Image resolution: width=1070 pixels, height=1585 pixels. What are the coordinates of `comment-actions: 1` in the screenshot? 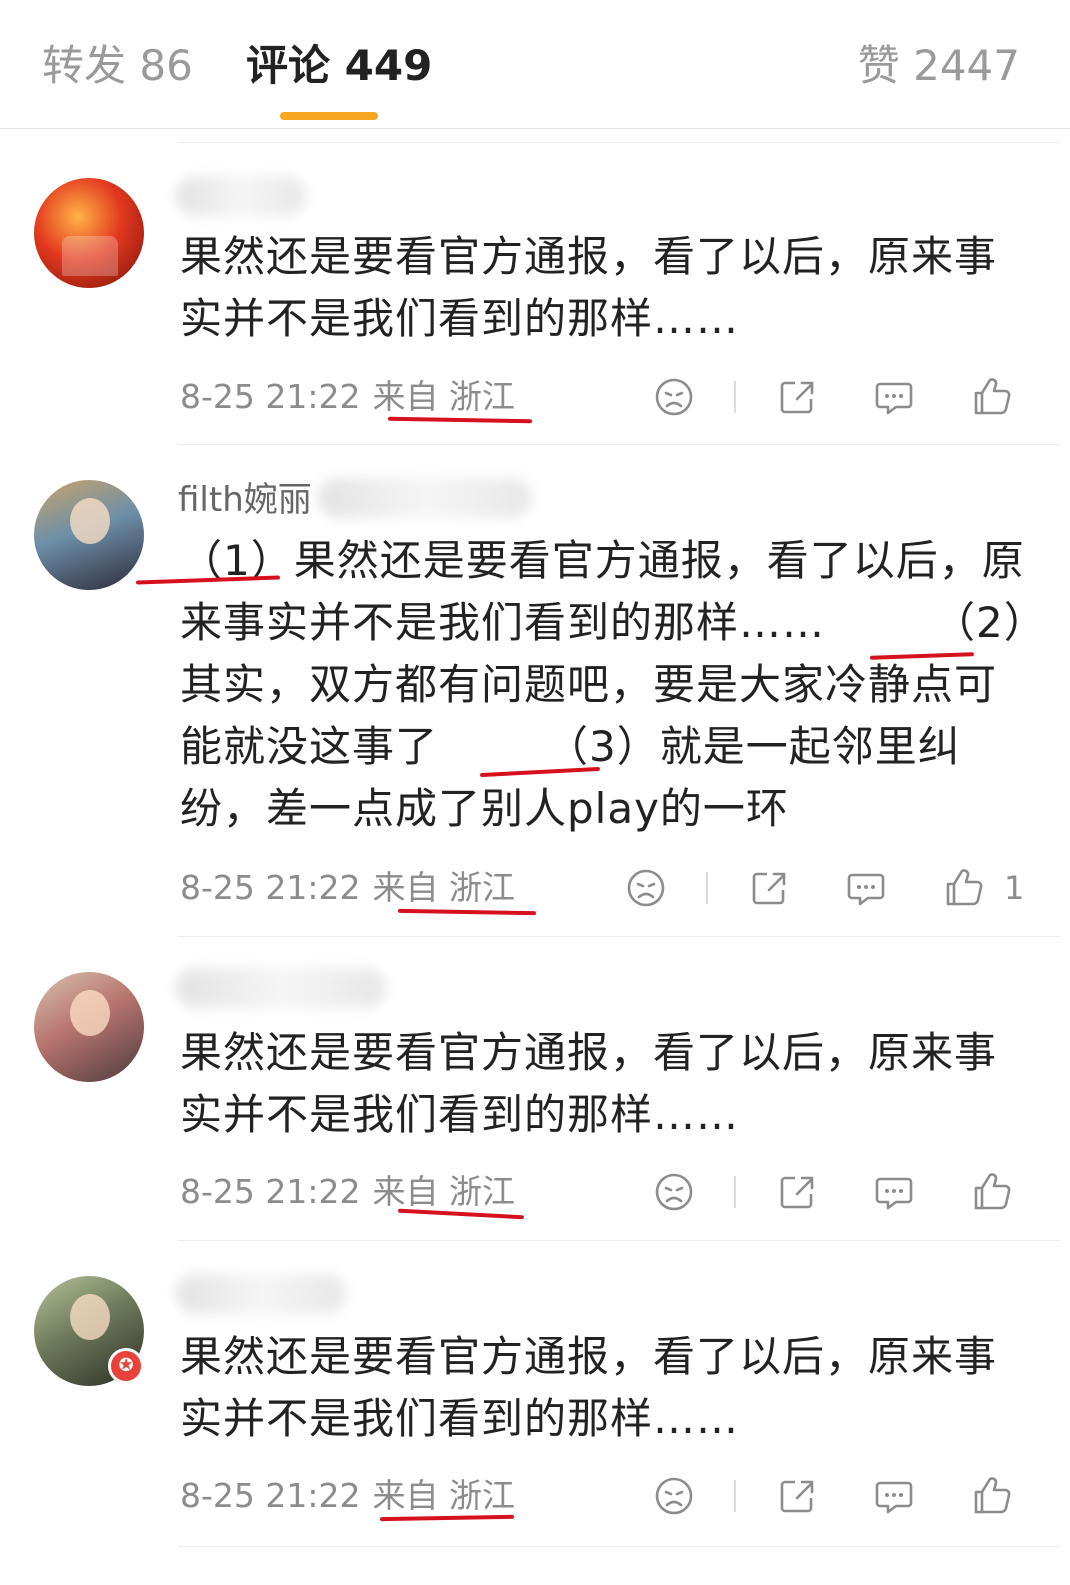 It's located at (535, 888).